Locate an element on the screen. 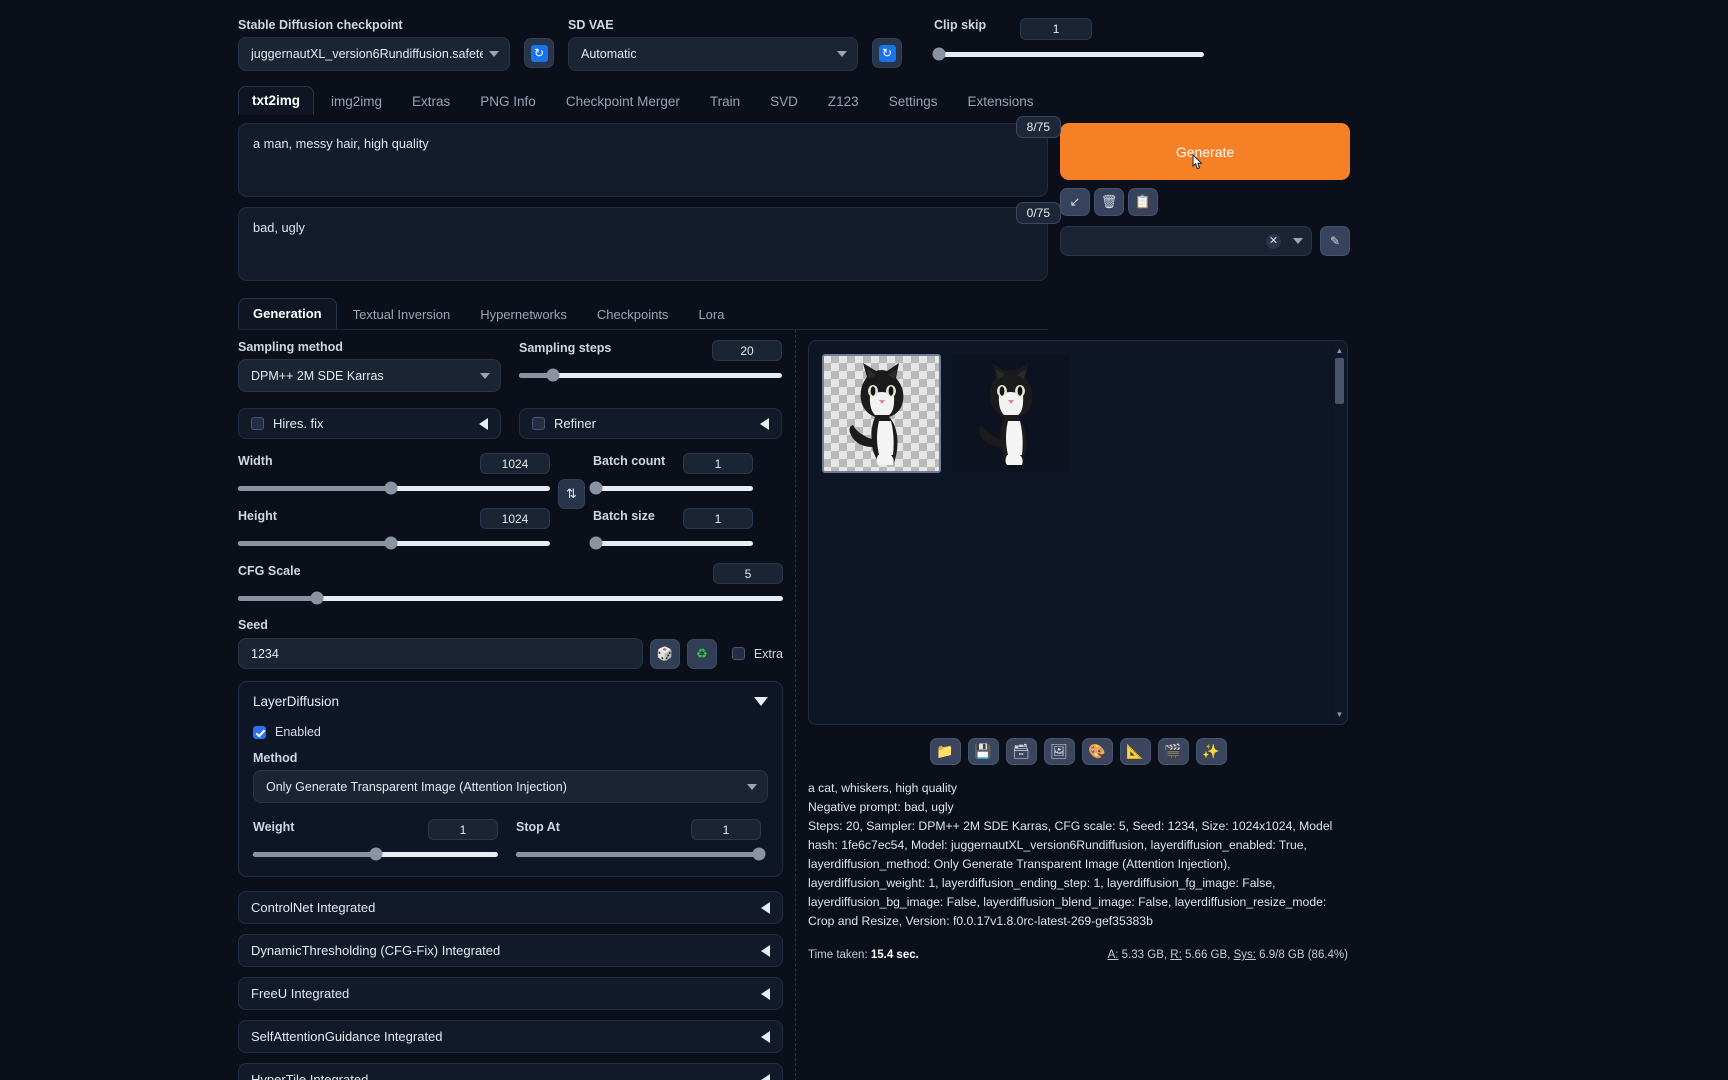  info-negative-line: Negative prompt: bad, ugly is located at coordinates (881, 807).